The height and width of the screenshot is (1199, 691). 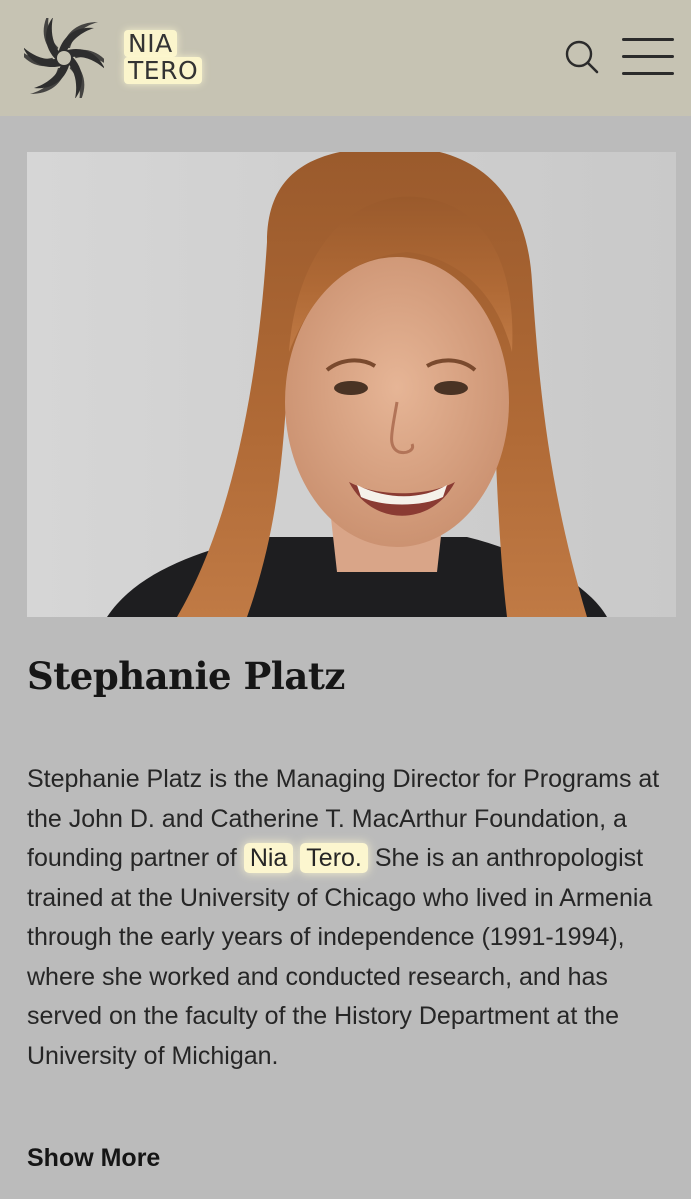 What do you see at coordinates (268, 858) in the screenshot?
I see `bio-highlight-nia: Nia` at bounding box center [268, 858].